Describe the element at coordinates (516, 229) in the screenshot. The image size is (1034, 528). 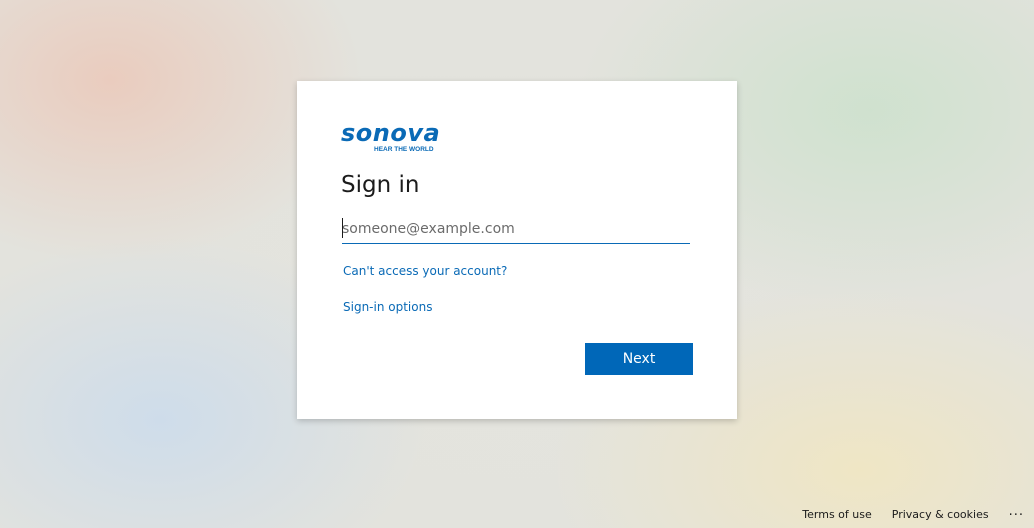
I see `email-field` at that location.